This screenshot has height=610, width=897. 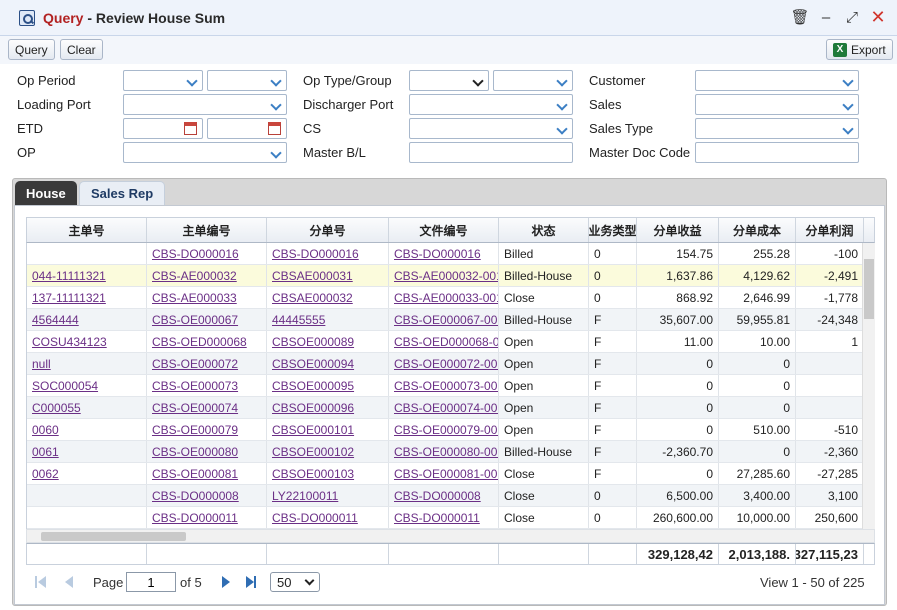 I want to click on close-icon: ✕, so click(x=878, y=17).